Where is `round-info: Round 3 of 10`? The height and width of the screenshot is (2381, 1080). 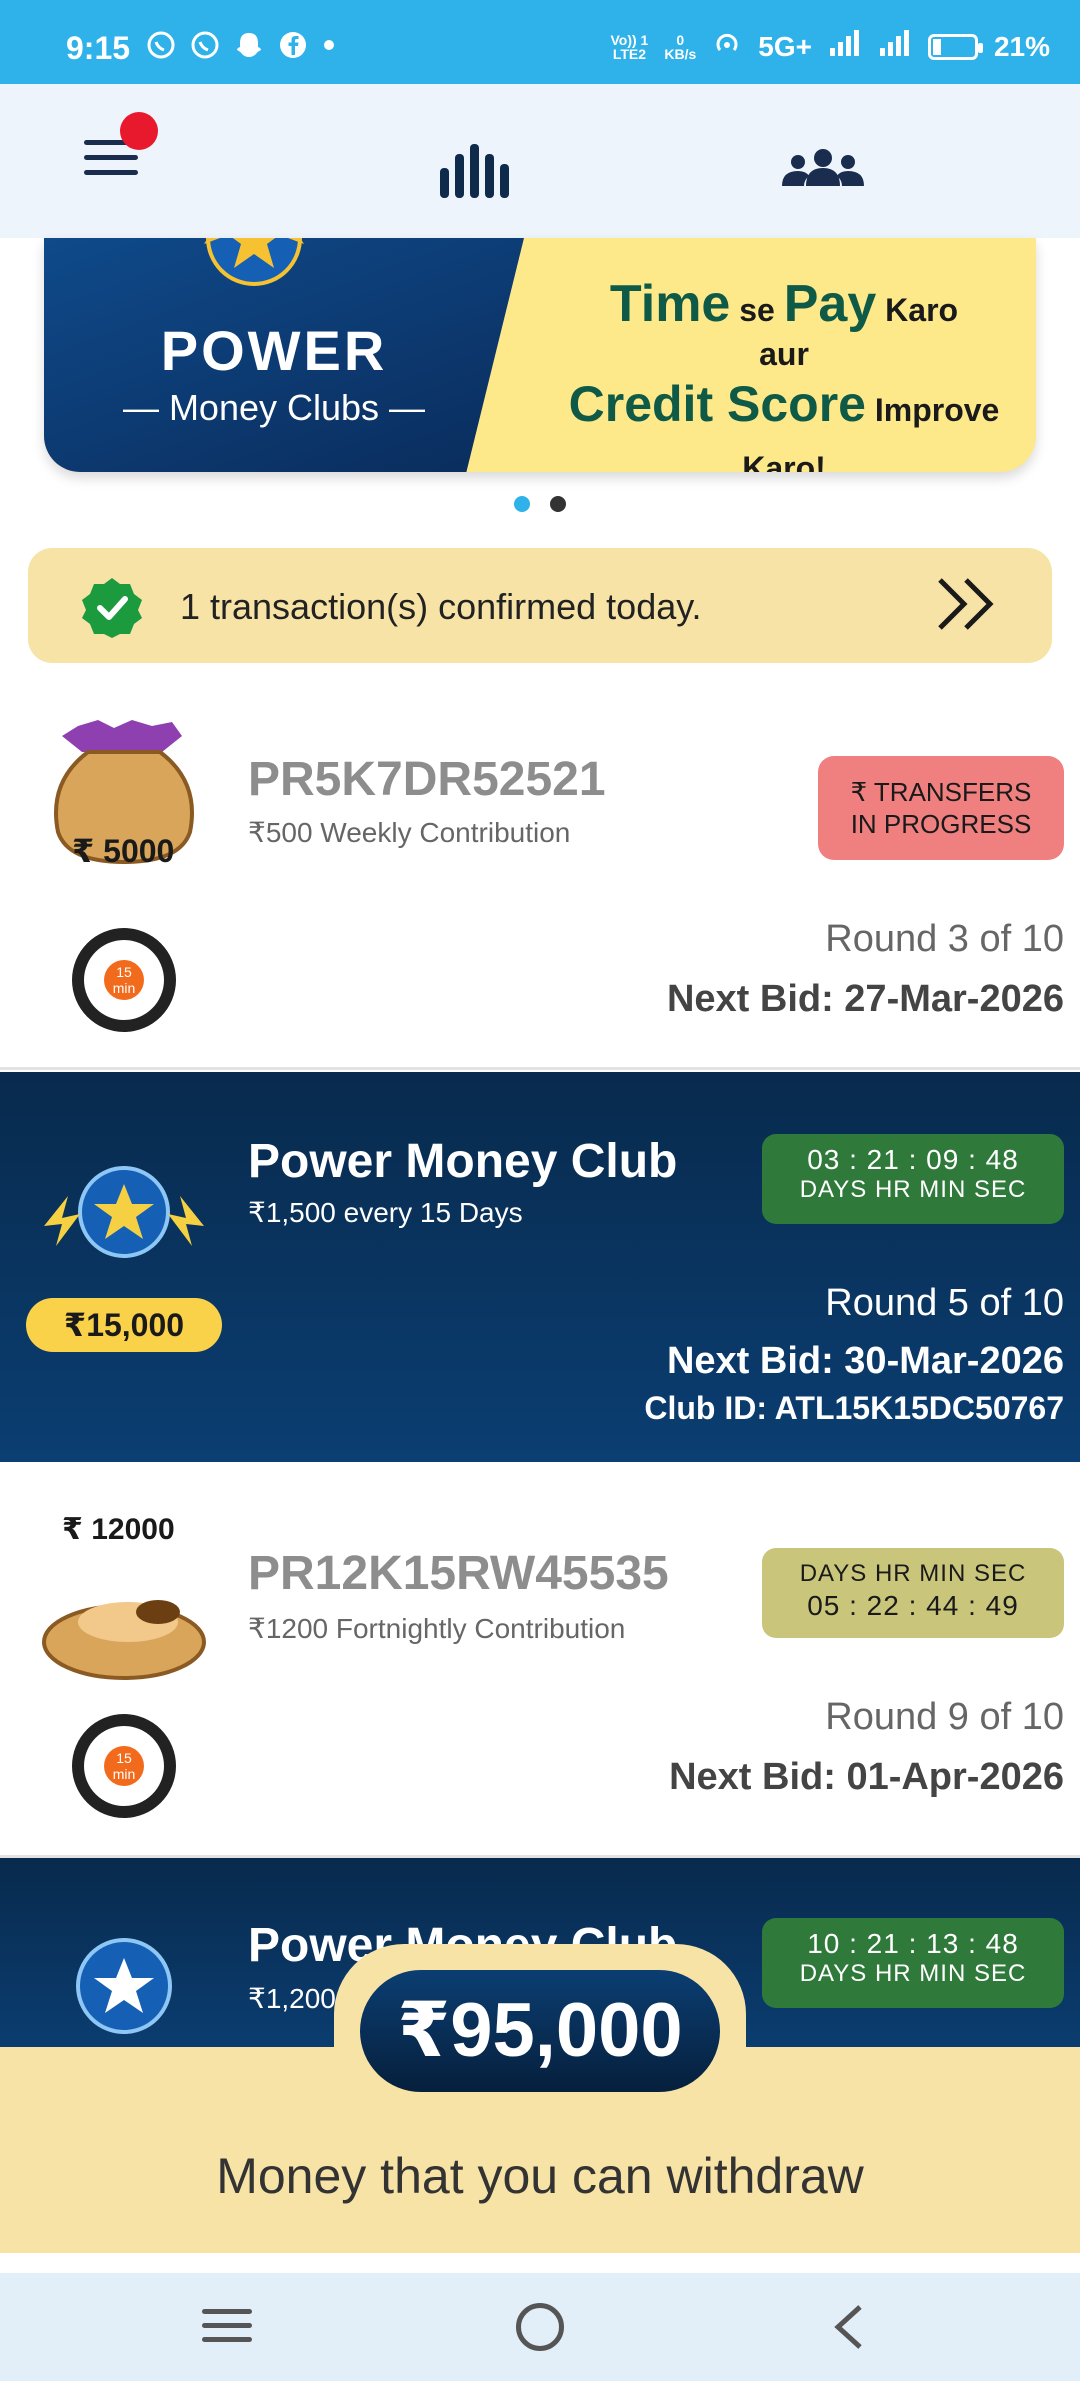
round-info: Round 3 of 10 is located at coordinates (944, 939).